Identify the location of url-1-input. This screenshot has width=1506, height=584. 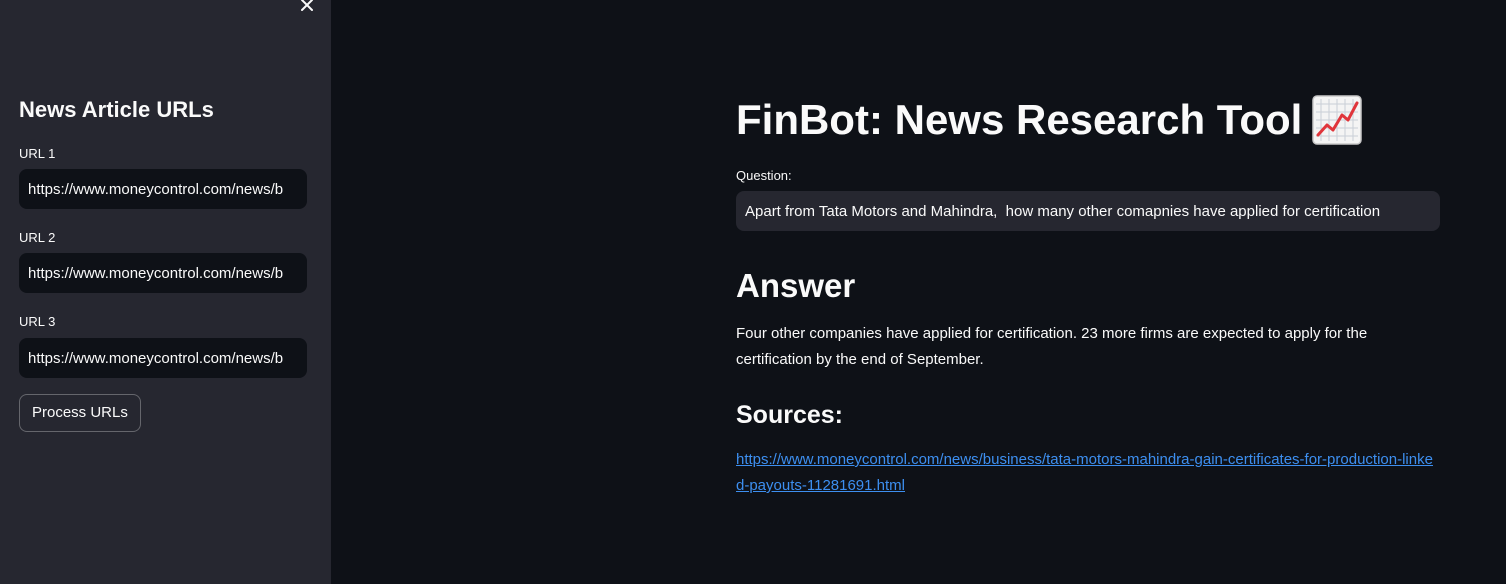
(163, 189).